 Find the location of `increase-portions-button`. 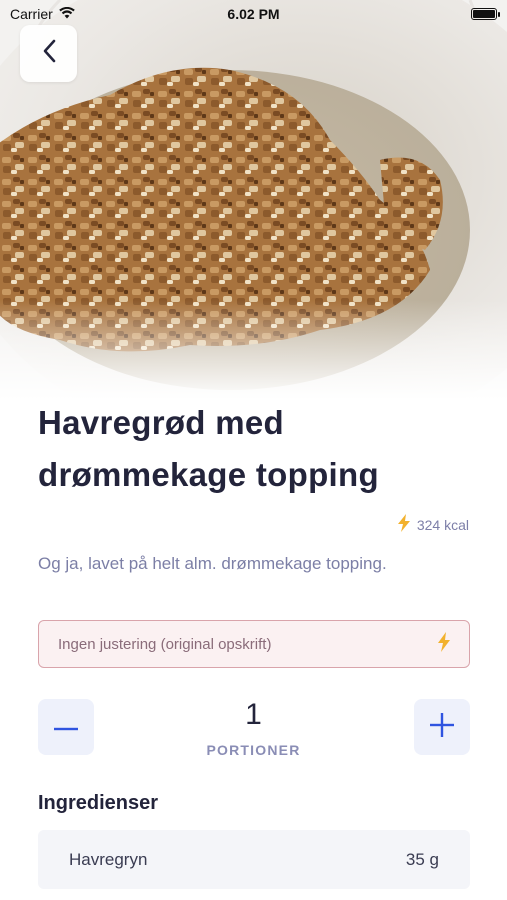

increase-portions-button is located at coordinates (442, 727).